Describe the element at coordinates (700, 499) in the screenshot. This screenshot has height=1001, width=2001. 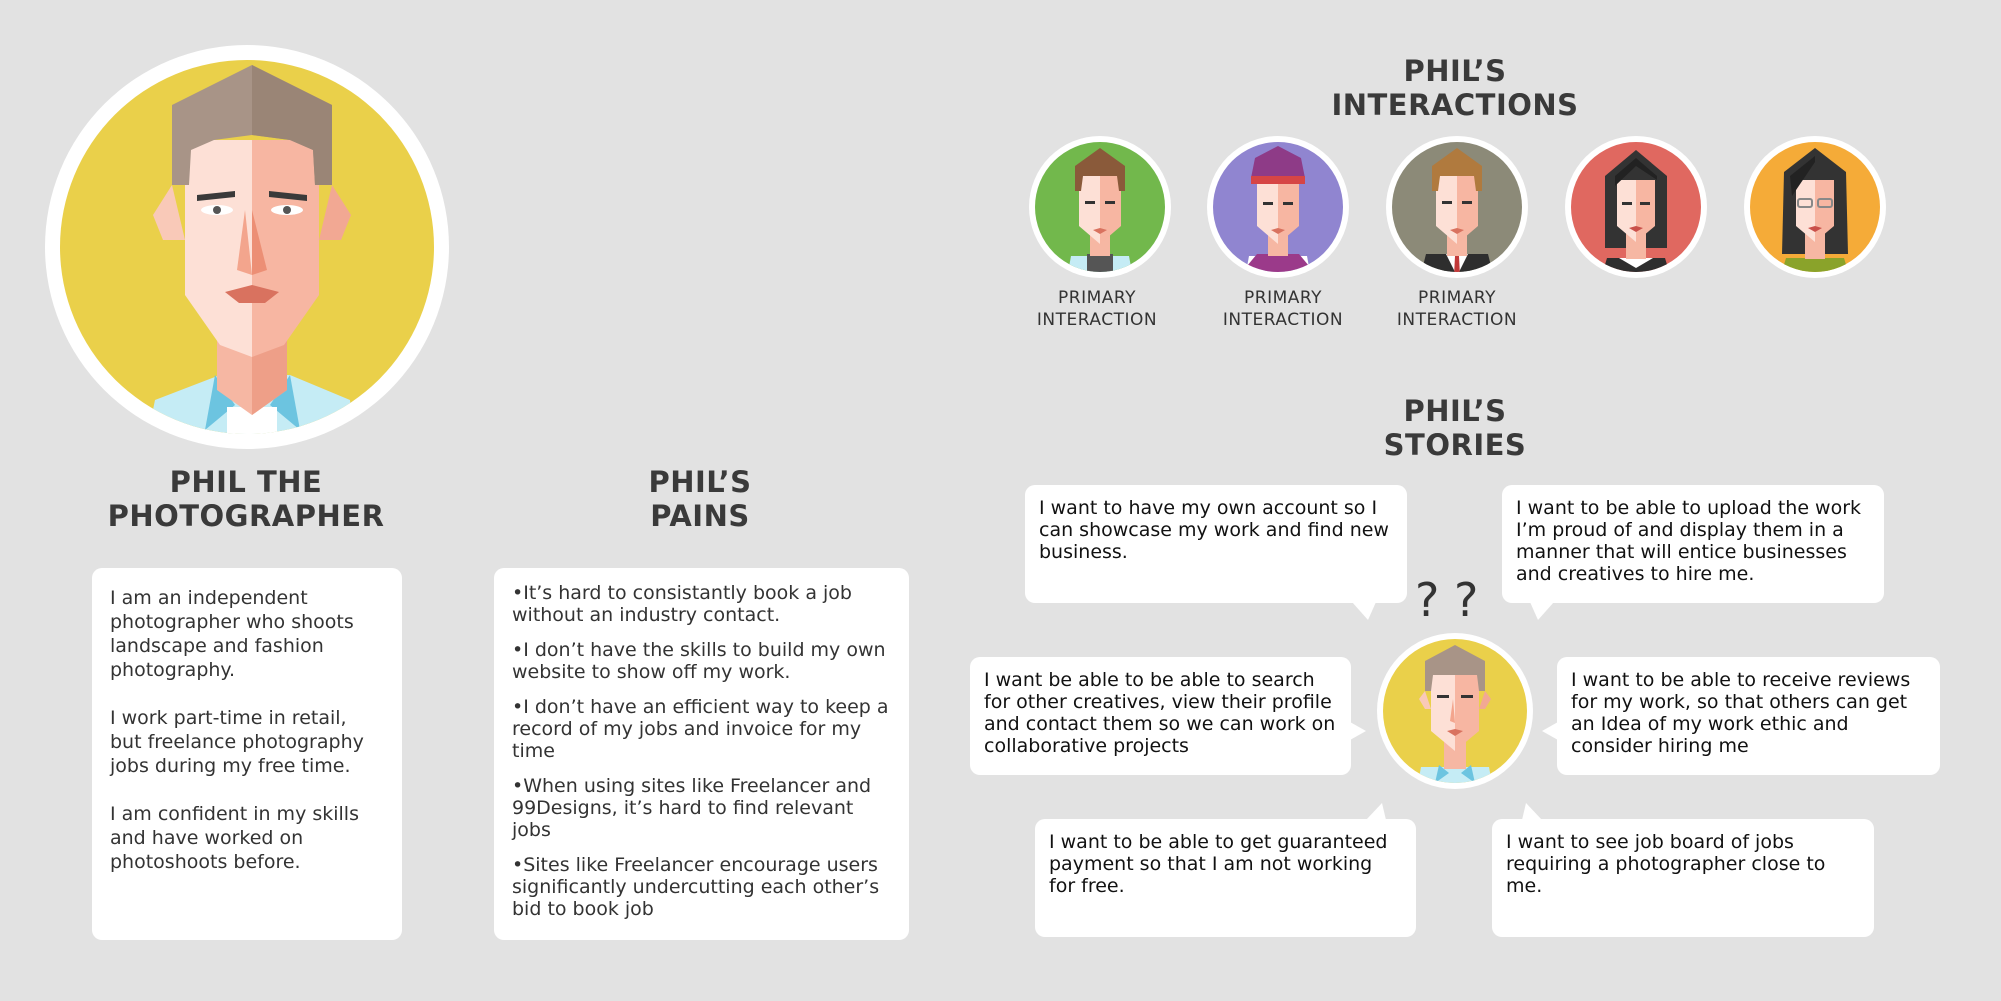
I see `pains-heading: PHIL’S PAINS` at that location.